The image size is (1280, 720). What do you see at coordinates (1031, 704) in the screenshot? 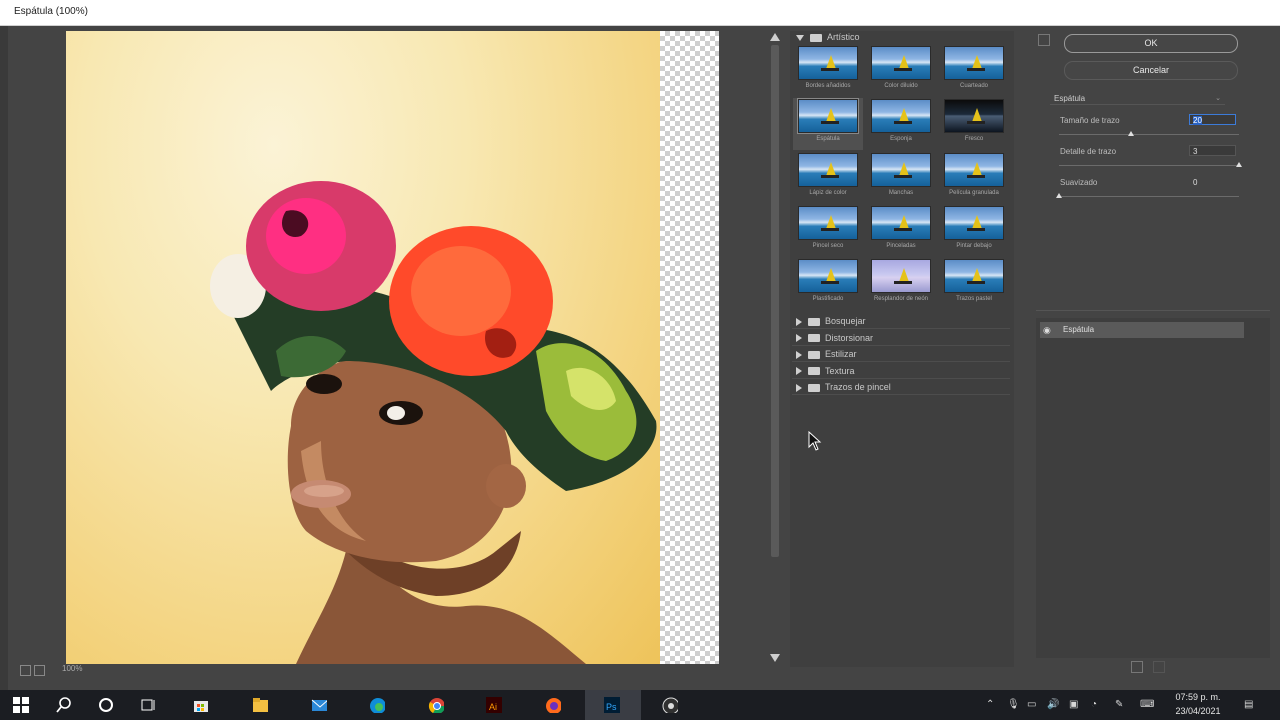
I see `battery-icon: ▭` at bounding box center [1031, 704].